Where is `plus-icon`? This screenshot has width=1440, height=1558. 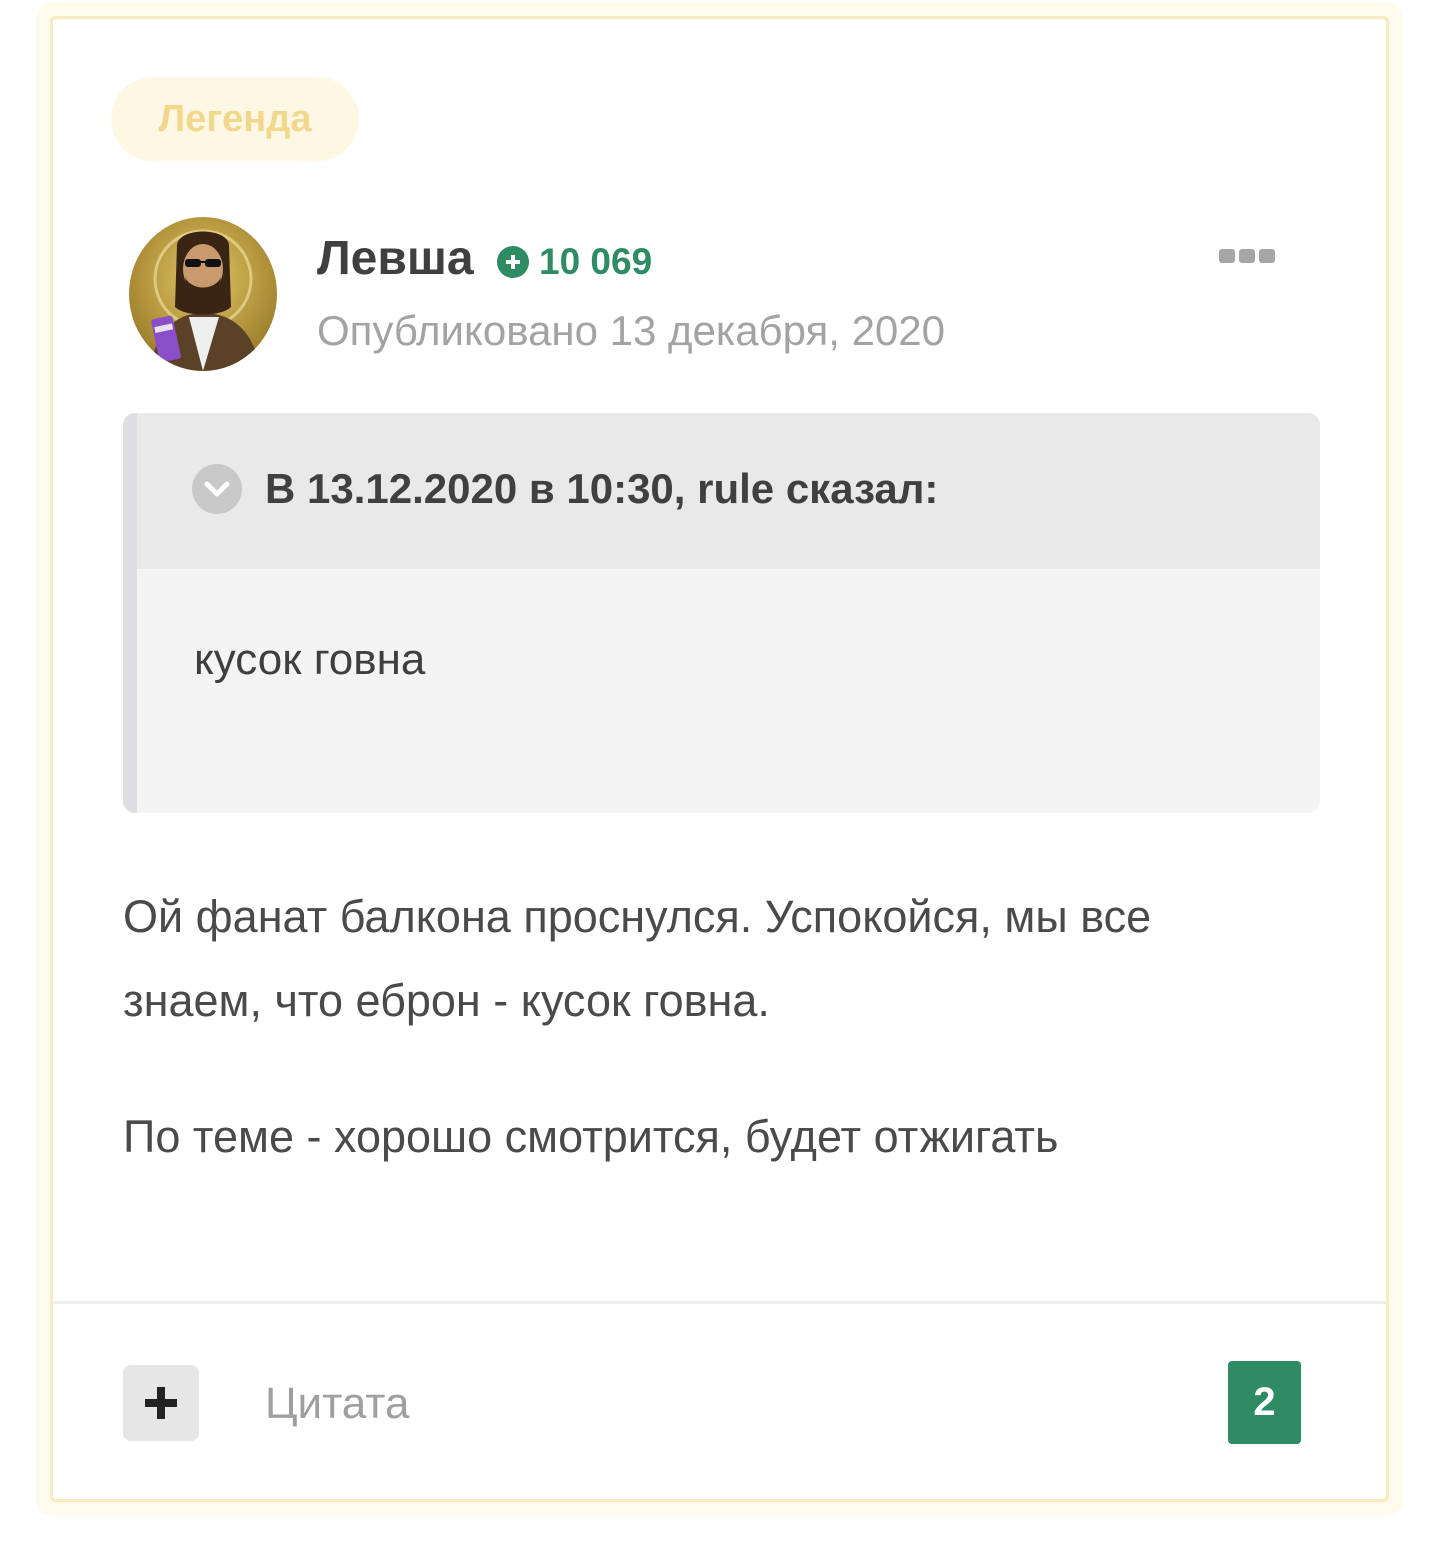 plus-icon is located at coordinates (161, 1403).